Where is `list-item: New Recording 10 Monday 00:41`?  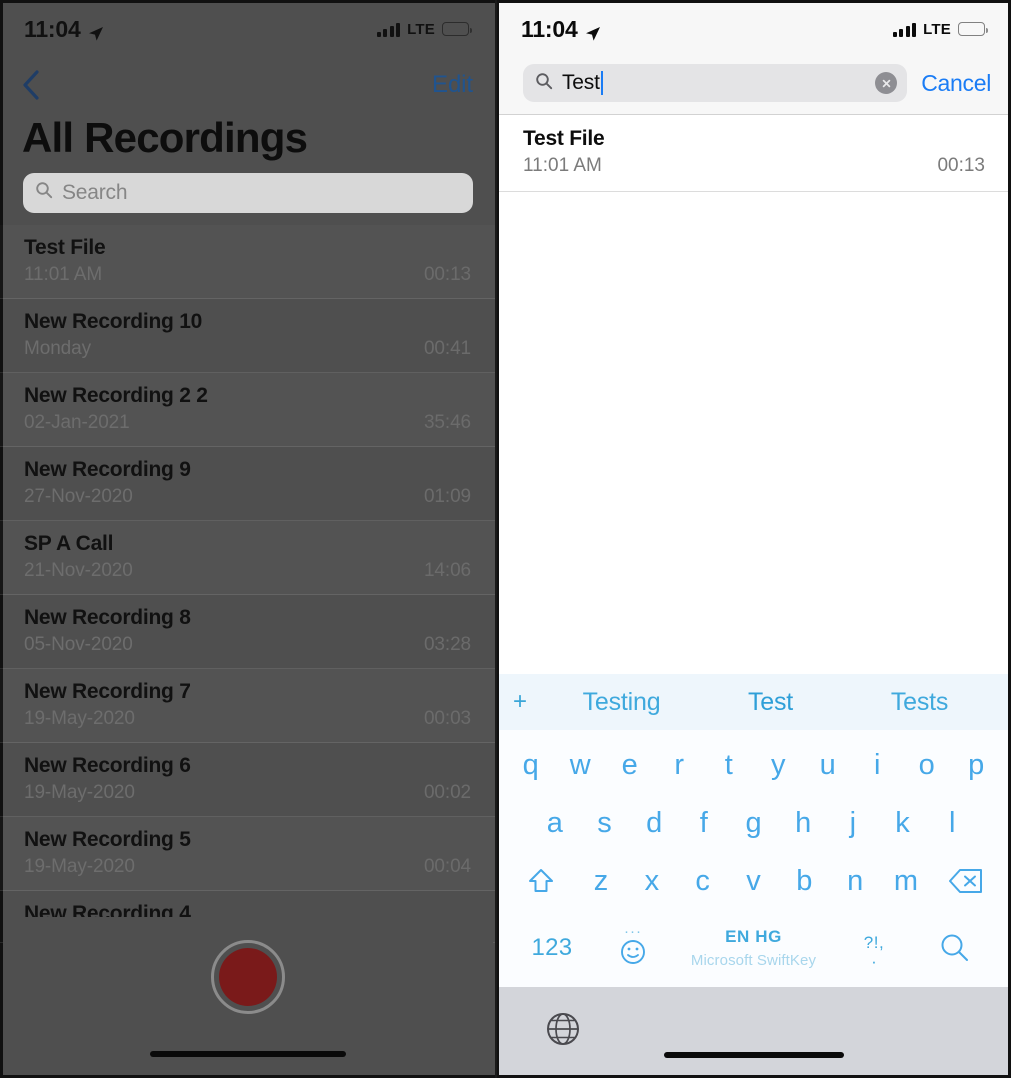 list-item: New Recording 10 Monday 00:41 is located at coordinates (247, 336).